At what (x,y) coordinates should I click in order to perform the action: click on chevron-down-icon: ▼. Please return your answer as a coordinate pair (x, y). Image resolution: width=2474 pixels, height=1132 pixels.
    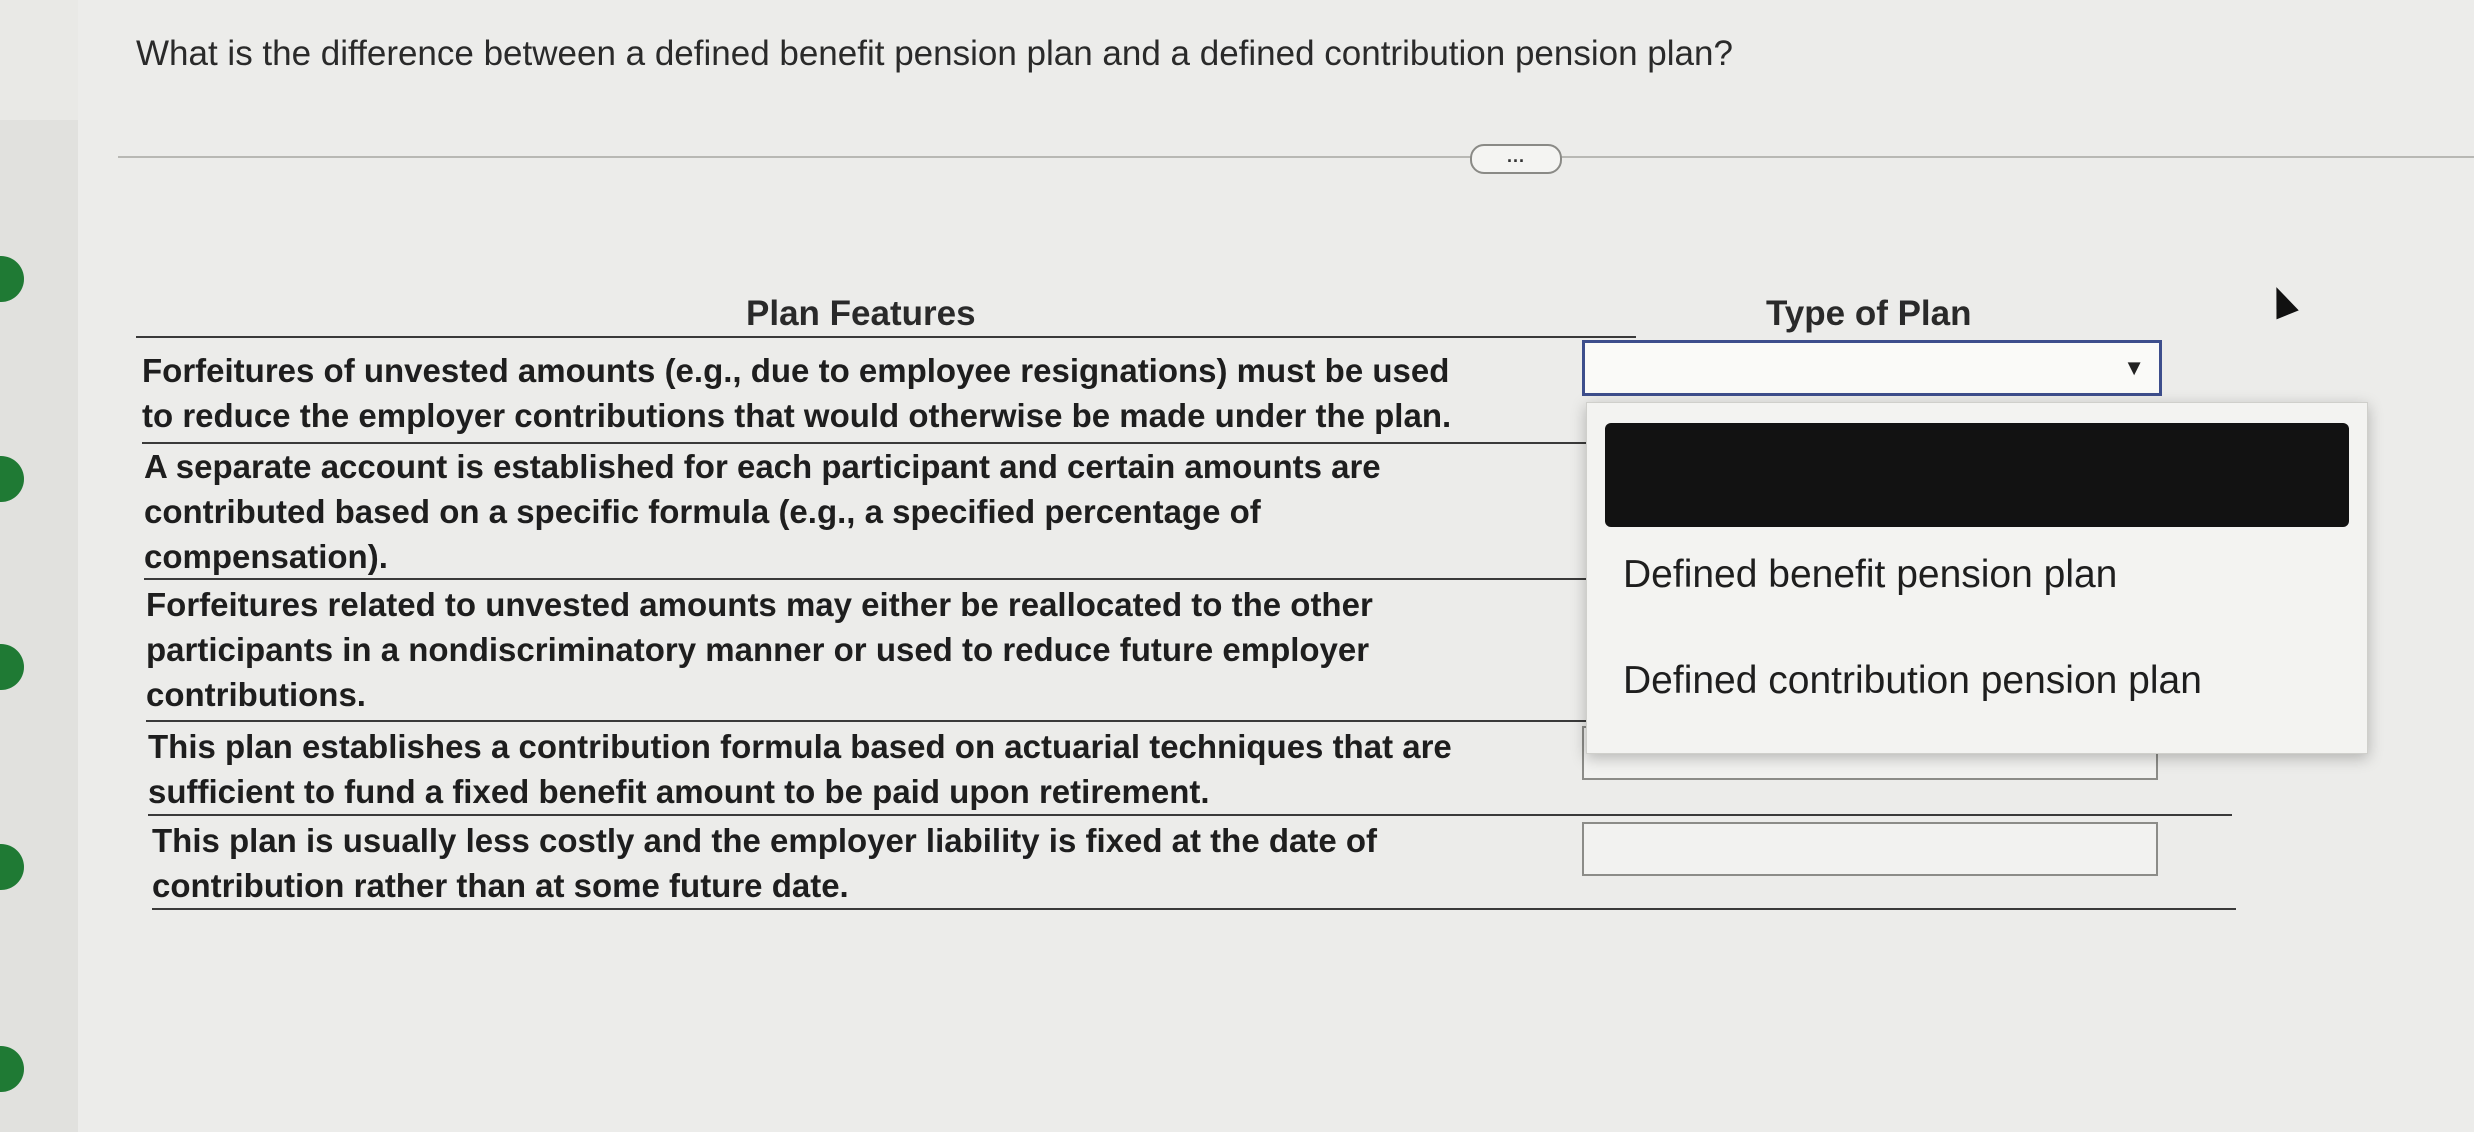
    Looking at the image, I should click on (2134, 368).